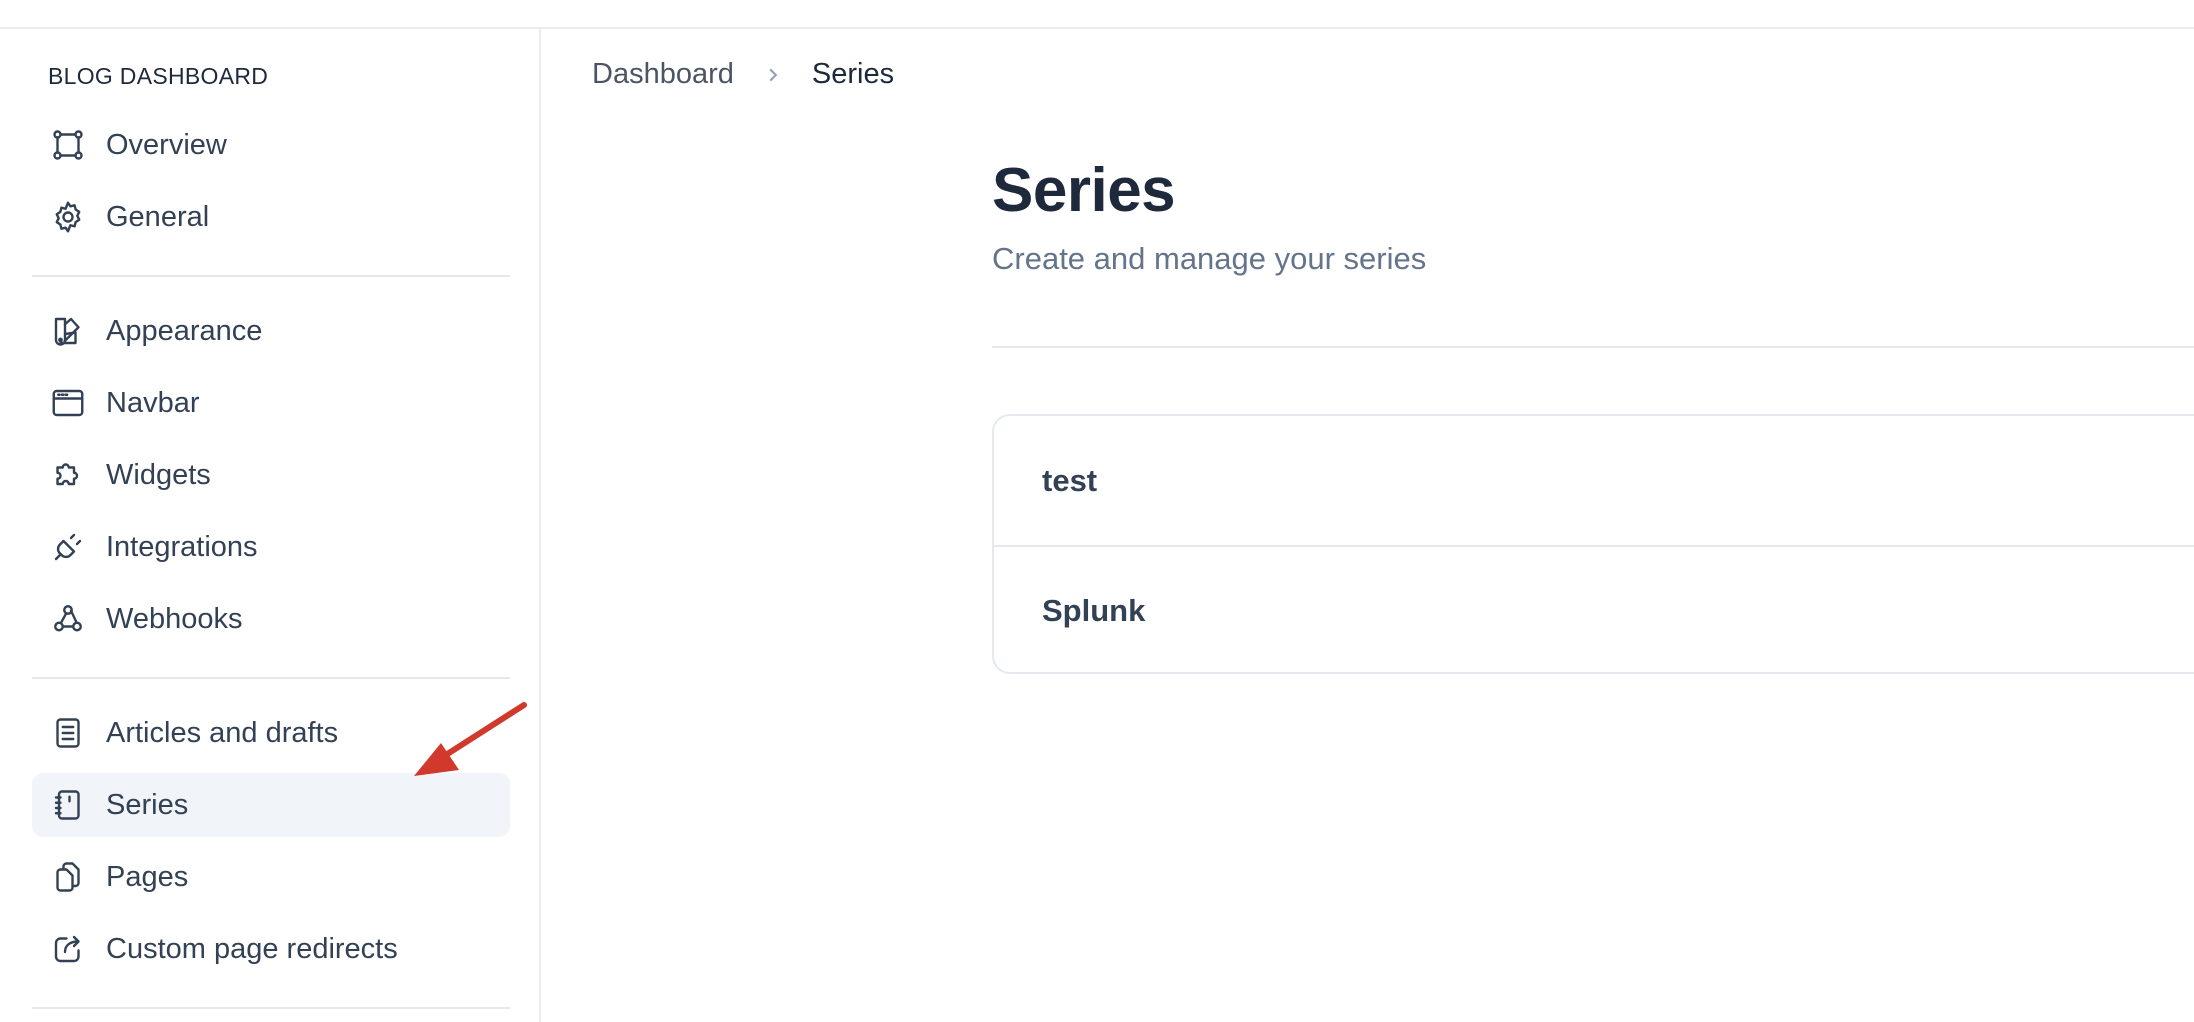 The width and height of the screenshot is (2194, 1022). I want to click on document-icon, so click(68, 733).